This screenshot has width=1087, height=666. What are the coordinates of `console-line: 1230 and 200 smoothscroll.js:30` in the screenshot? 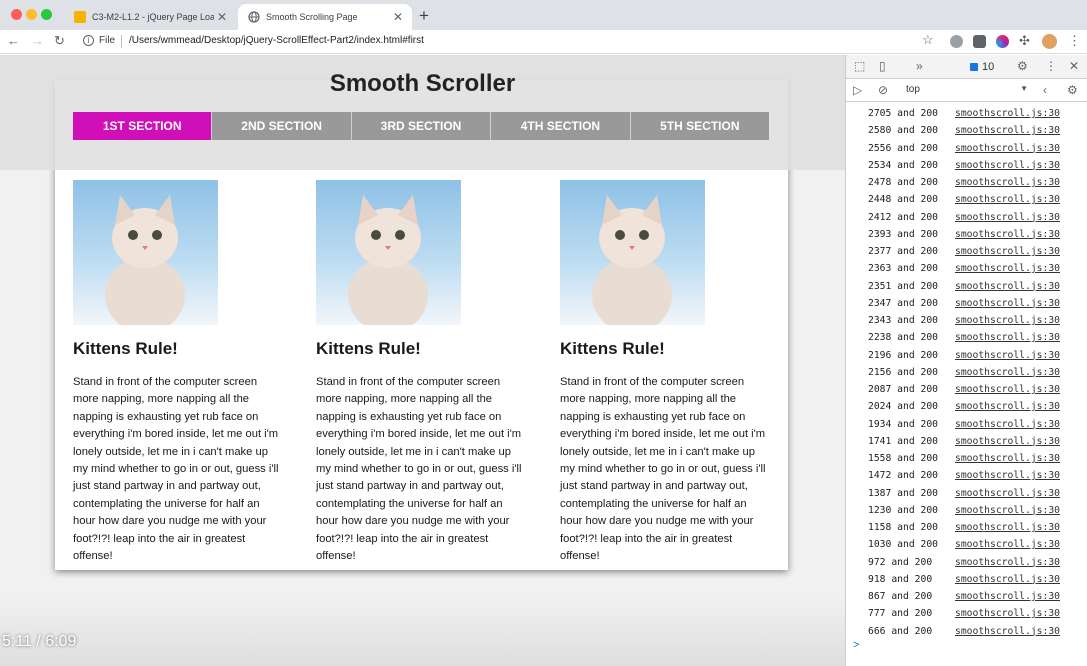 It's located at (966, 511).